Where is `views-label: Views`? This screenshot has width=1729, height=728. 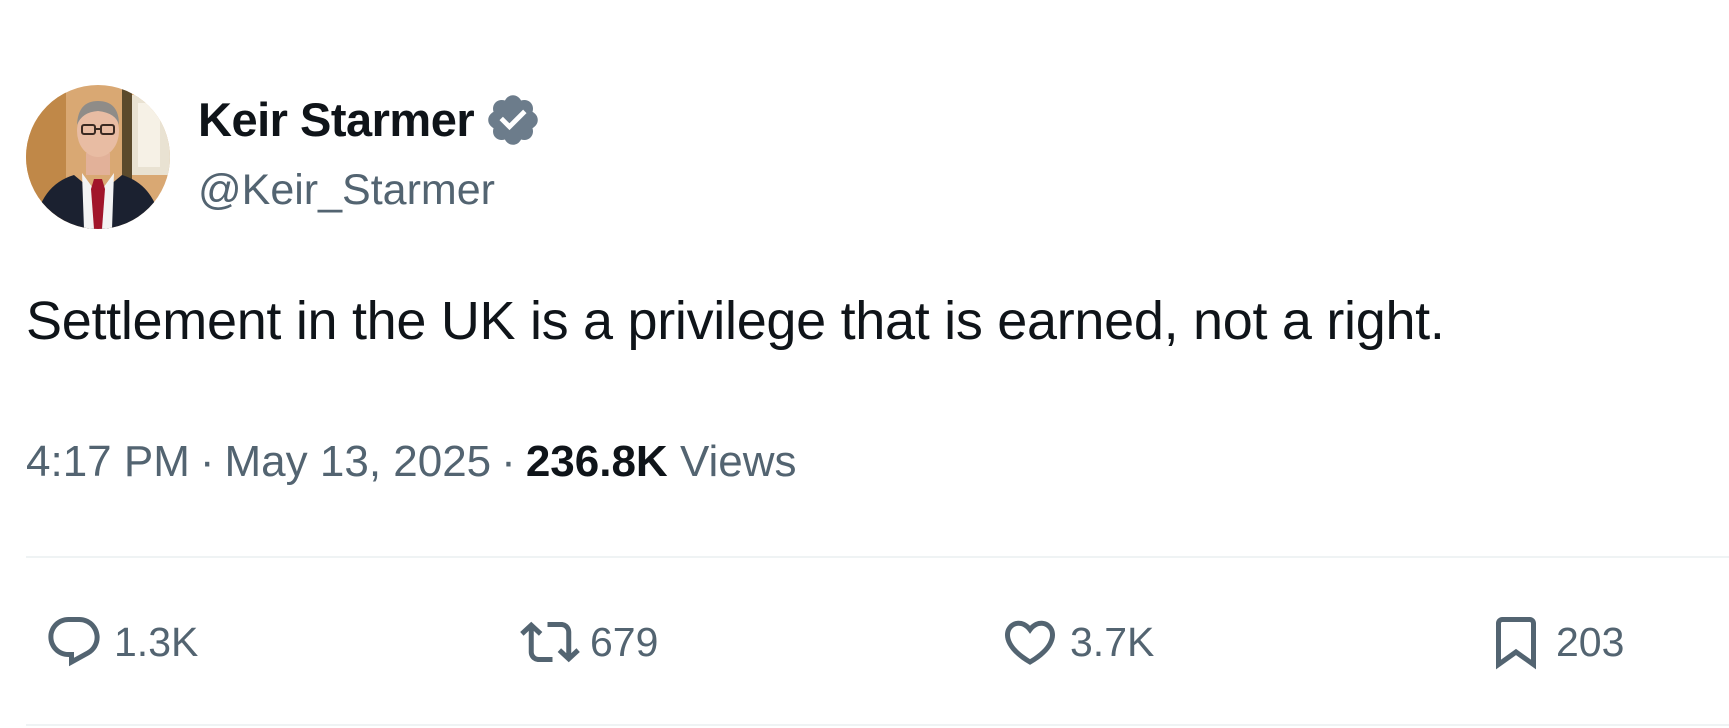 views-label: Views is located at coordinates (738, 461).